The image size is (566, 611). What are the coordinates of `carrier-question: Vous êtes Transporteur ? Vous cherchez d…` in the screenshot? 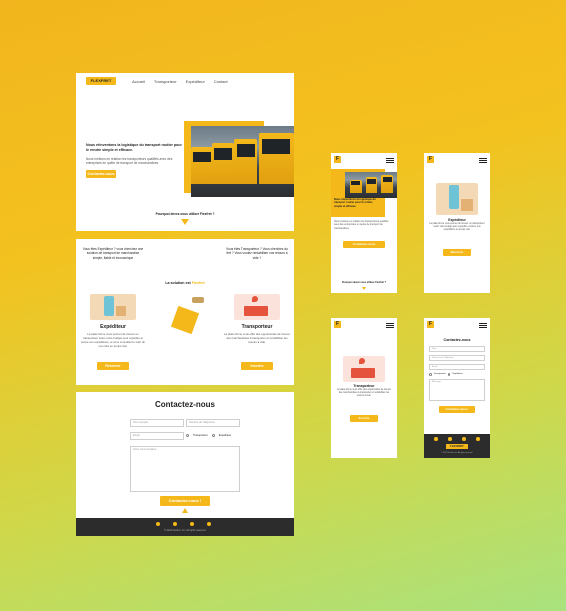 It's located at (257, 253).